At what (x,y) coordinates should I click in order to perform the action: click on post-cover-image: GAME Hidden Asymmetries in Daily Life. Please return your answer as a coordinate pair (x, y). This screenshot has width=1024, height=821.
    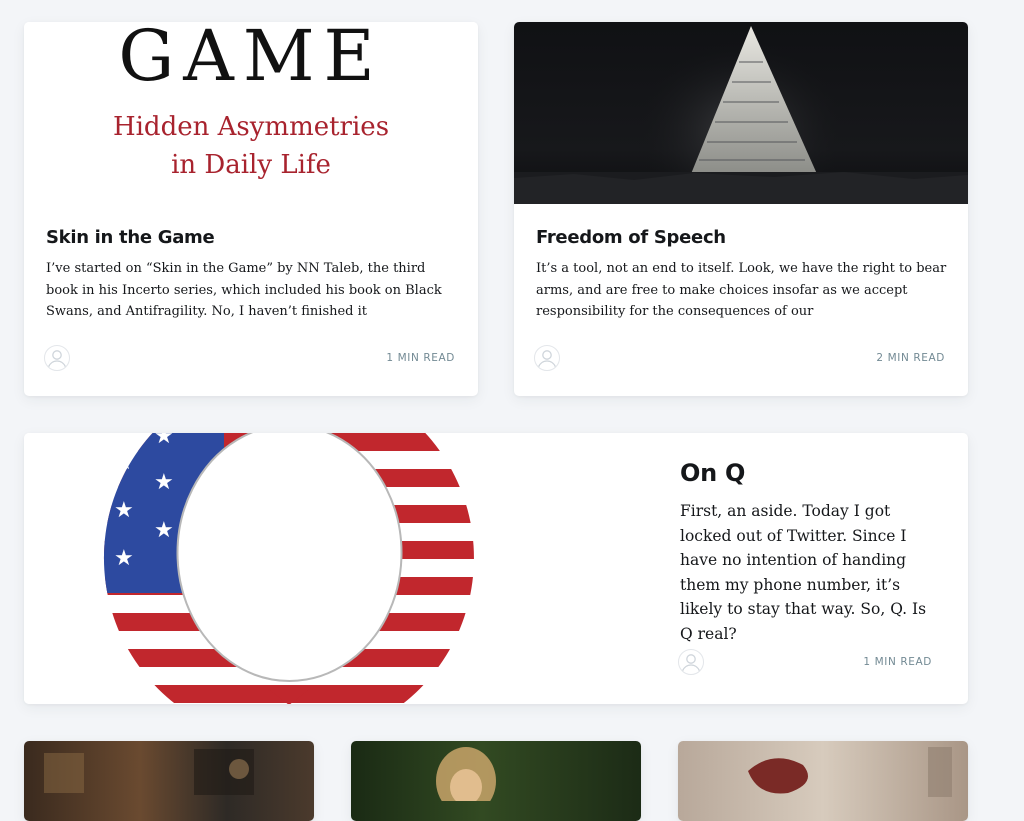
    Looking at the image, I should click on (251, 113).